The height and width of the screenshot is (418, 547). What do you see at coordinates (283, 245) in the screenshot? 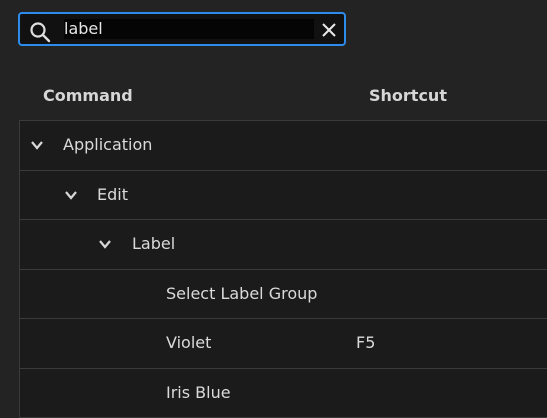
I see `tree-row-label-group: Label` at bounding box center [283, 245].